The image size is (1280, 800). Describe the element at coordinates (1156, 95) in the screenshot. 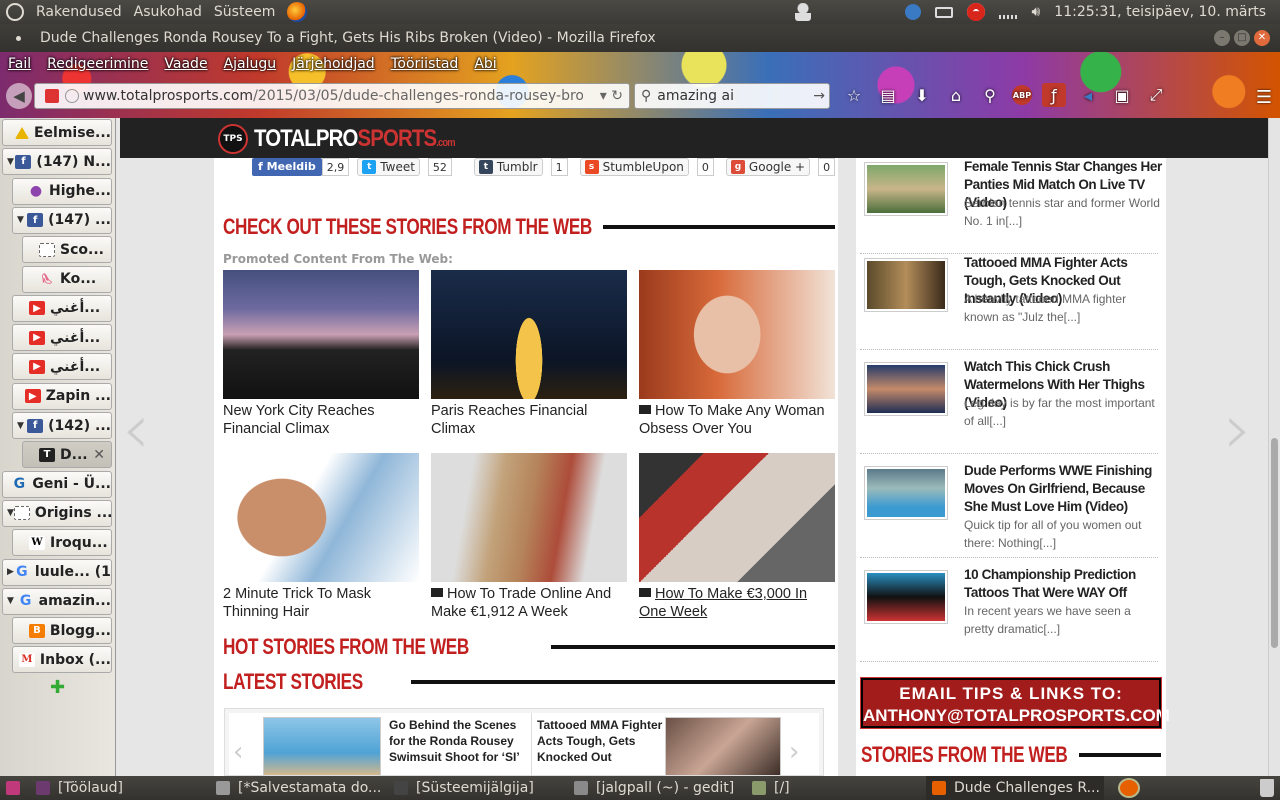

I see `resize-icon: ⤢` at that location.